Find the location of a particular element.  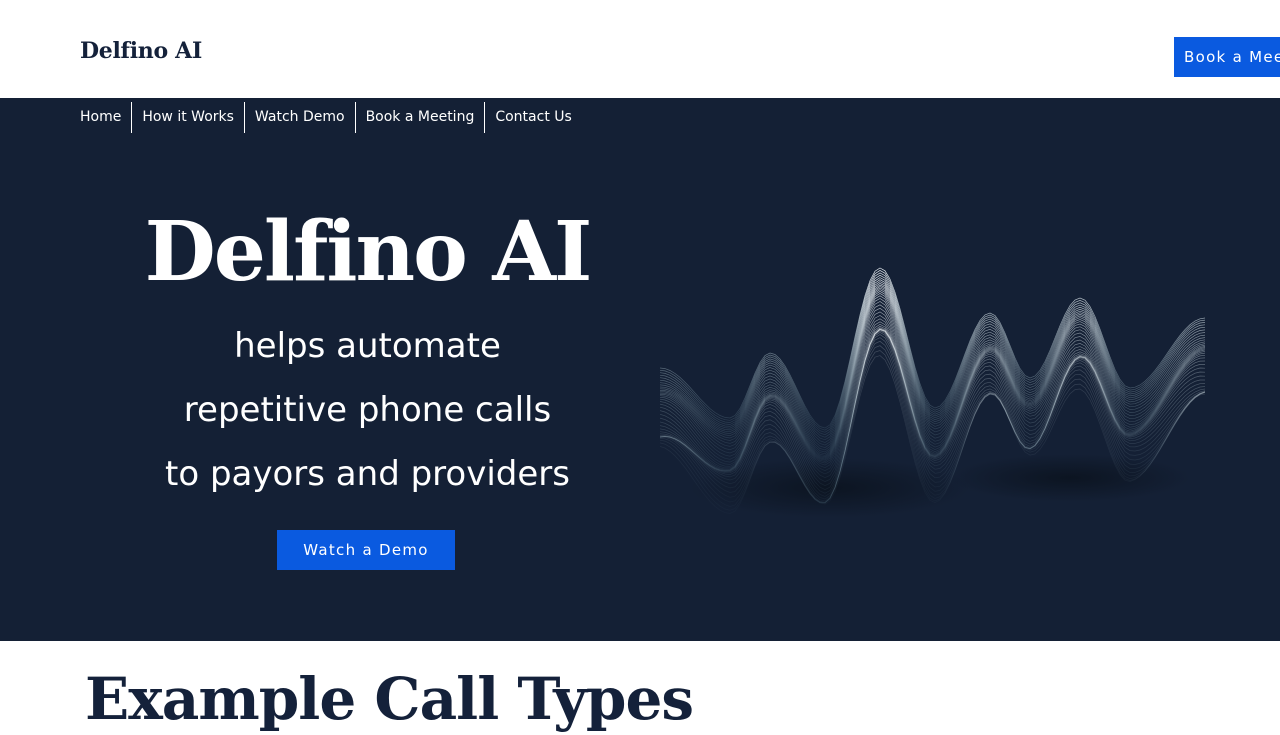

sound-wave-illustration is located at coordinates (932, 392).